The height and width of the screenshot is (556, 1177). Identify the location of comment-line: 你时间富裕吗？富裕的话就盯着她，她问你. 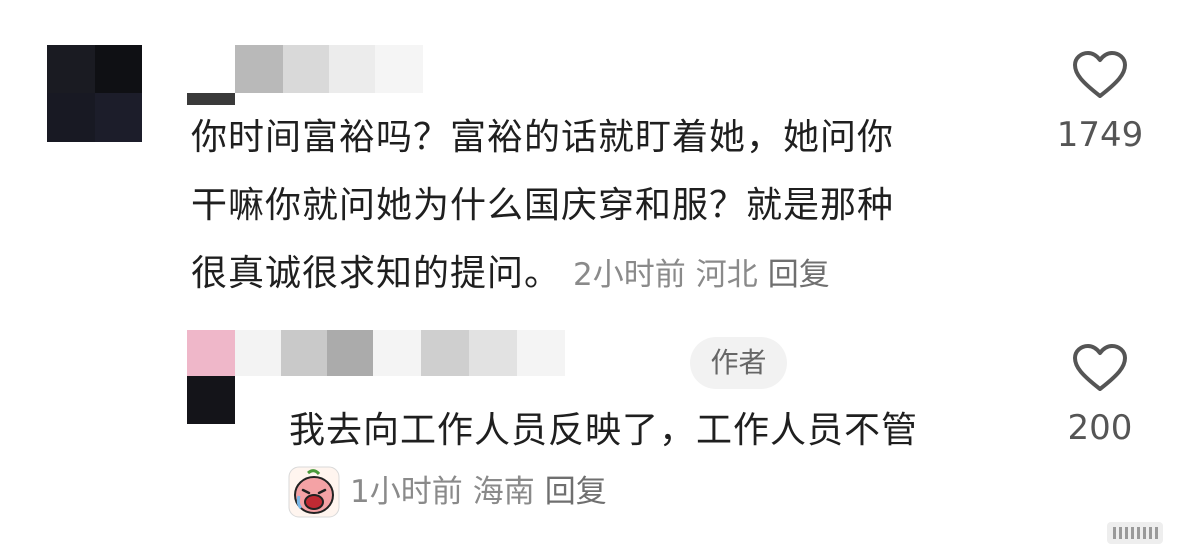
(543, 137).